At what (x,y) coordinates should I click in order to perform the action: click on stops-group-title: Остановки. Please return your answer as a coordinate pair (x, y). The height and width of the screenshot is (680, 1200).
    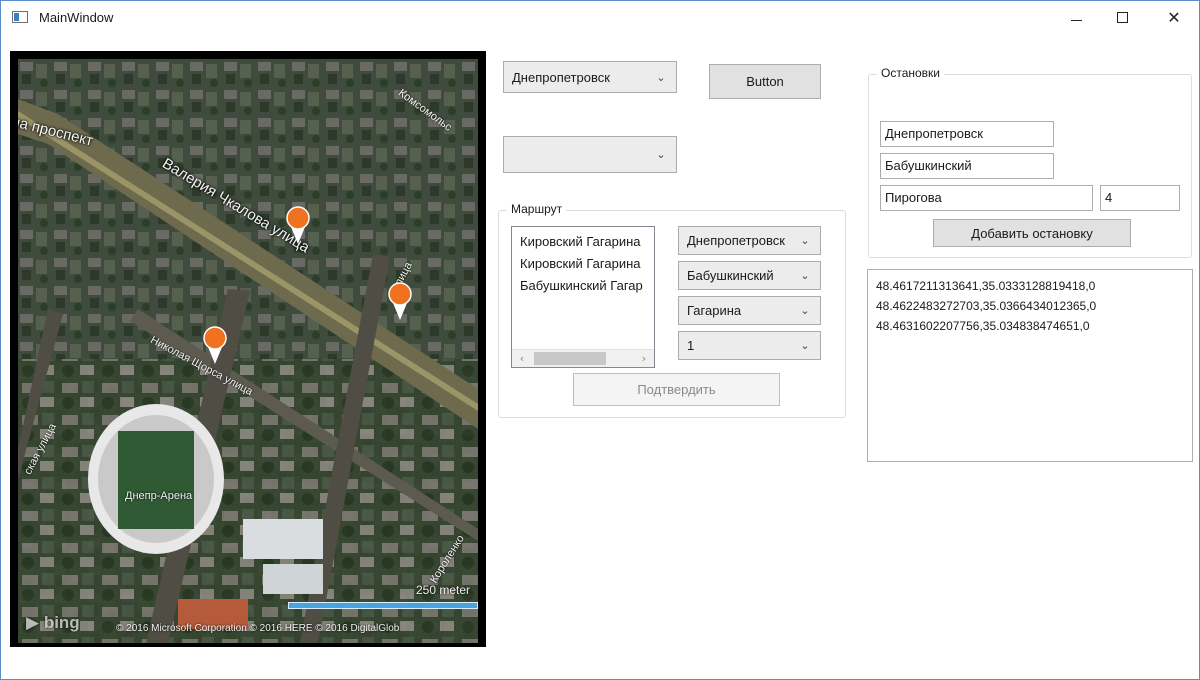
    Looking at the image, I should click on (910, 73).